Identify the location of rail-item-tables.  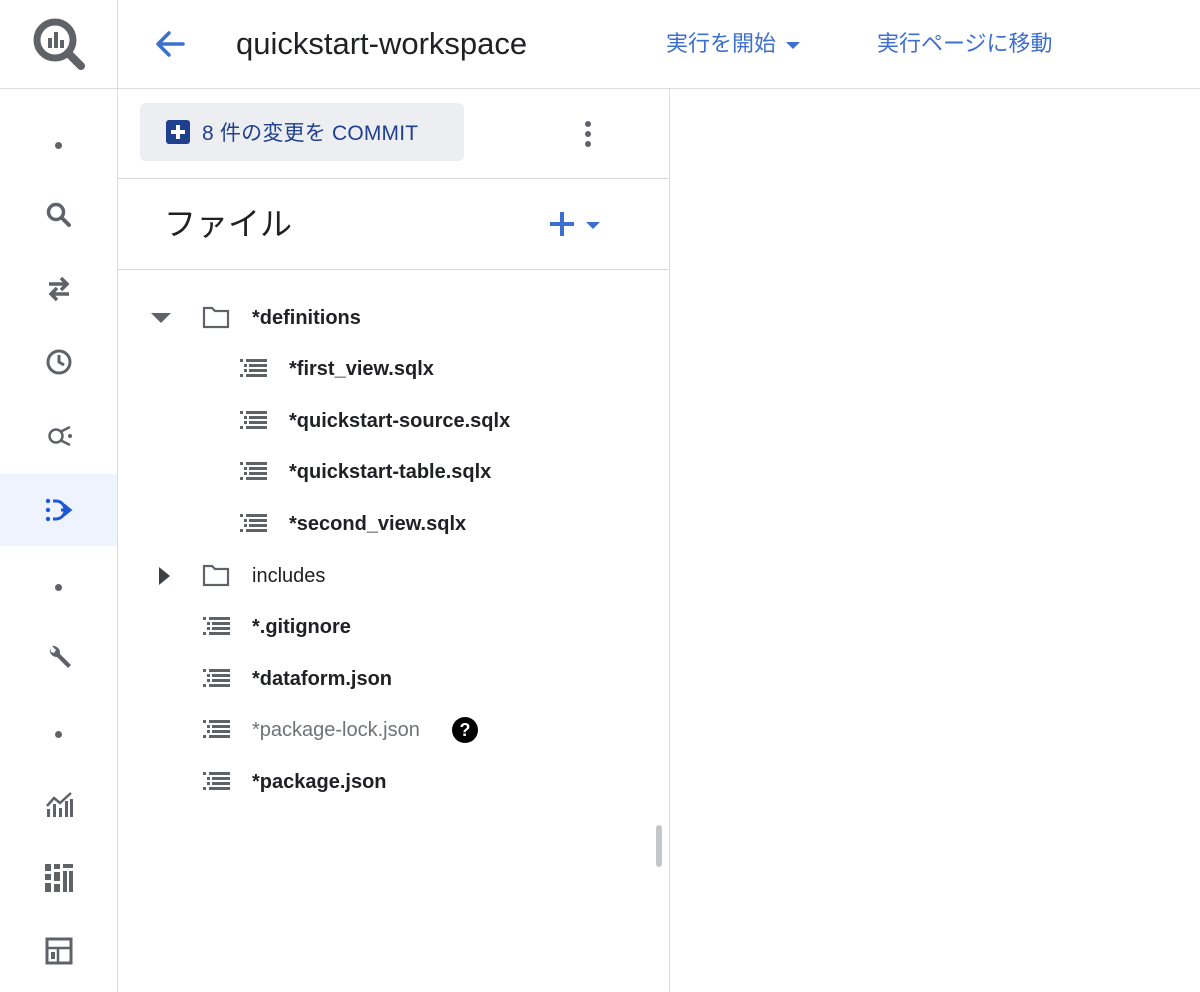
(58, 951).